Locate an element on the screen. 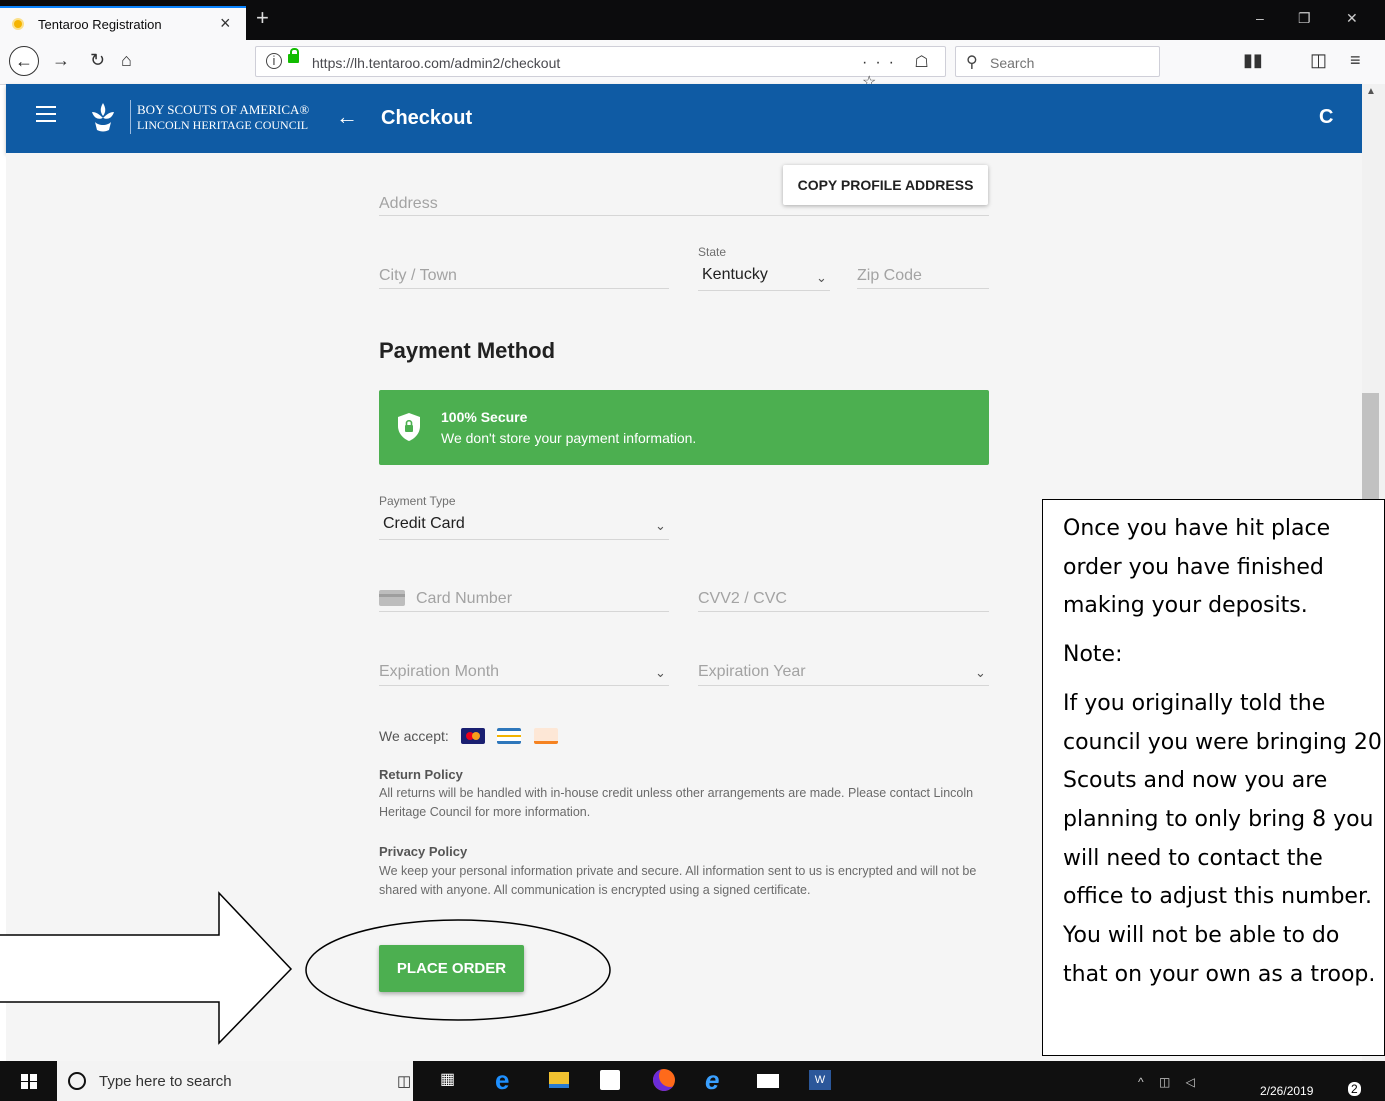 Image resolution: width=1385 pixels, height=1101 pixels. exp-month-underline is located at coordinates (524, 685).